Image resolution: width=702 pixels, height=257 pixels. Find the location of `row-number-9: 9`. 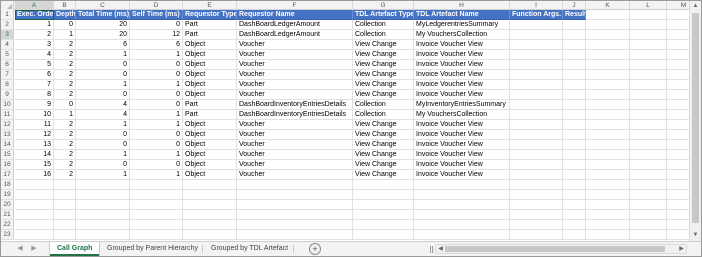

row-number-9: 9 is located at coordinates (7, 95).